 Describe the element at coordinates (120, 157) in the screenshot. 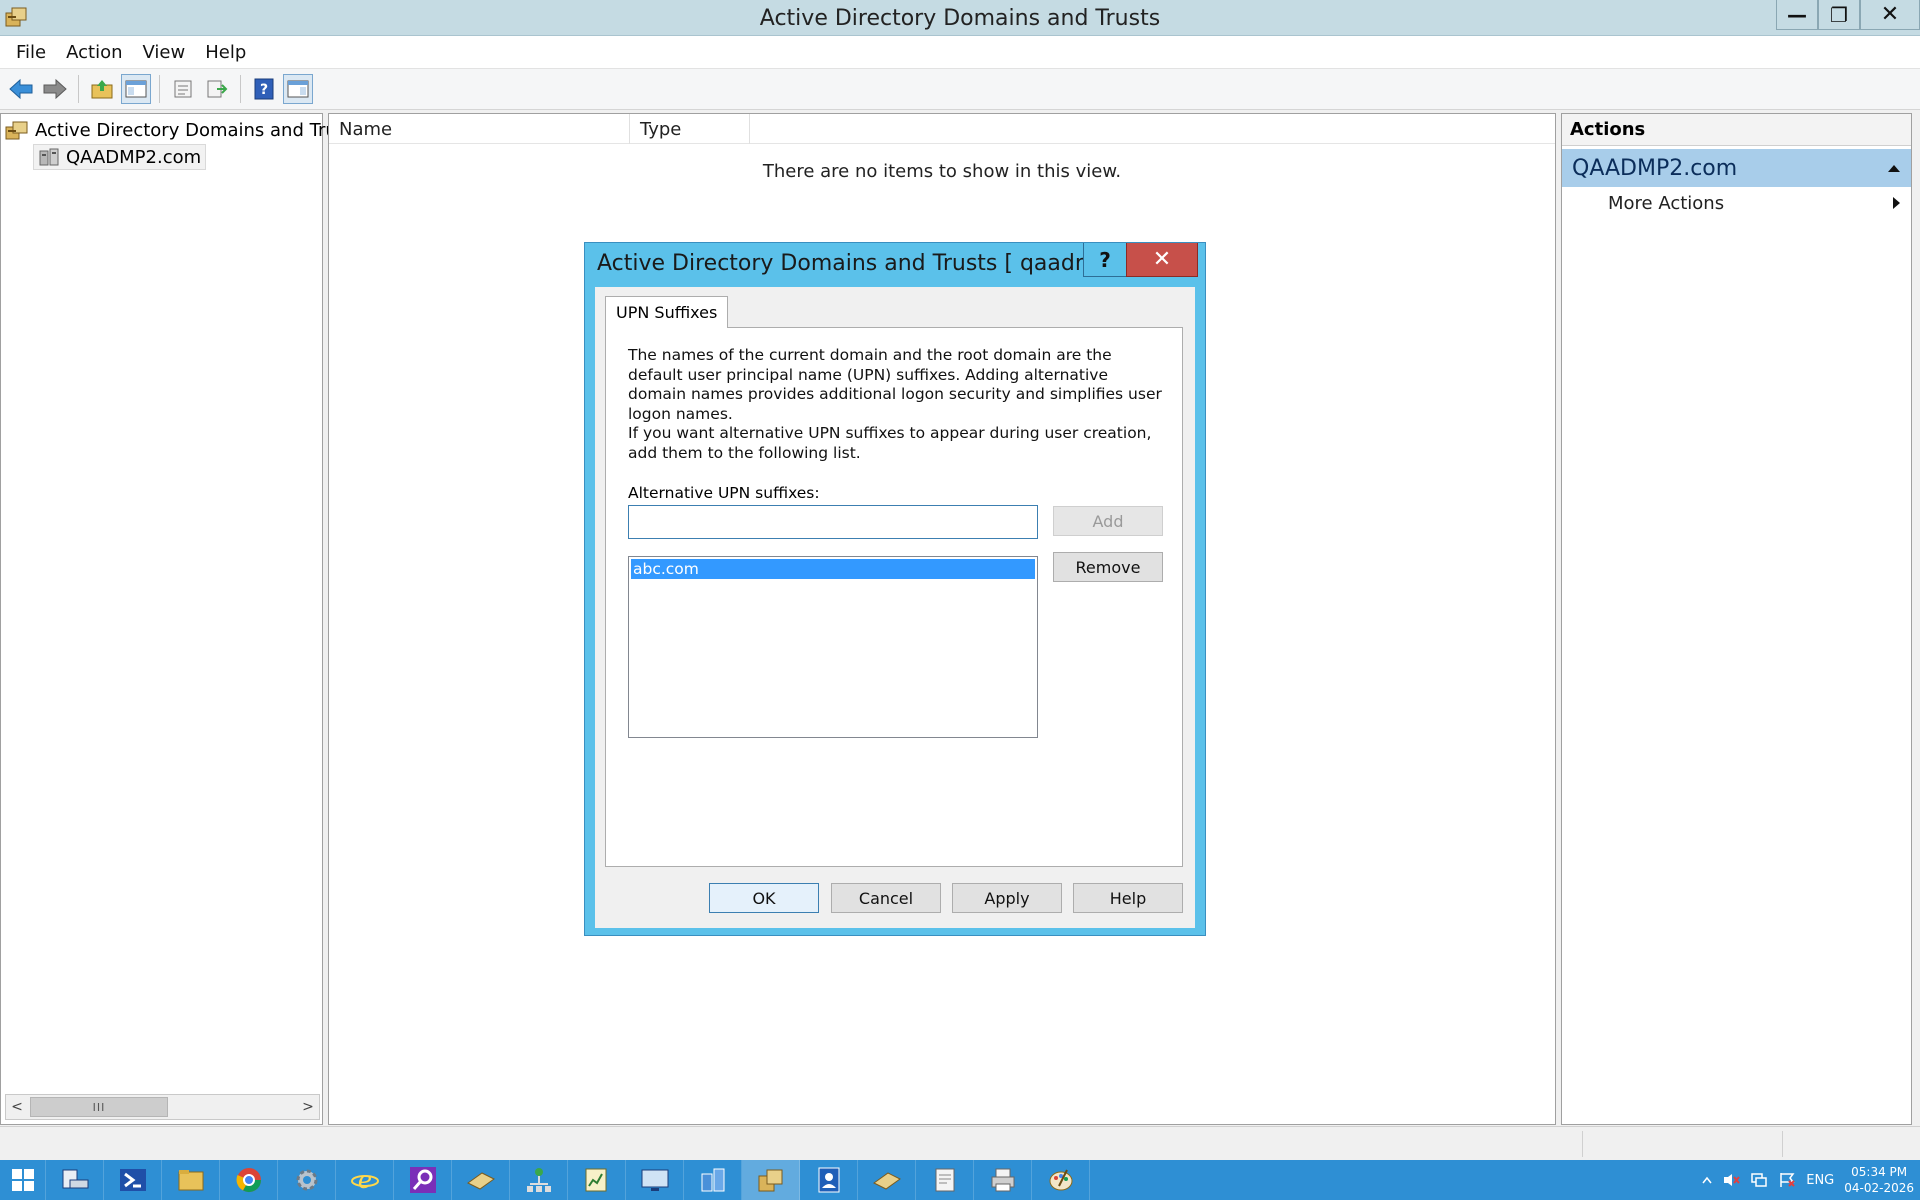

I see `tree-item-domain: QAADMP2.com` at that location.